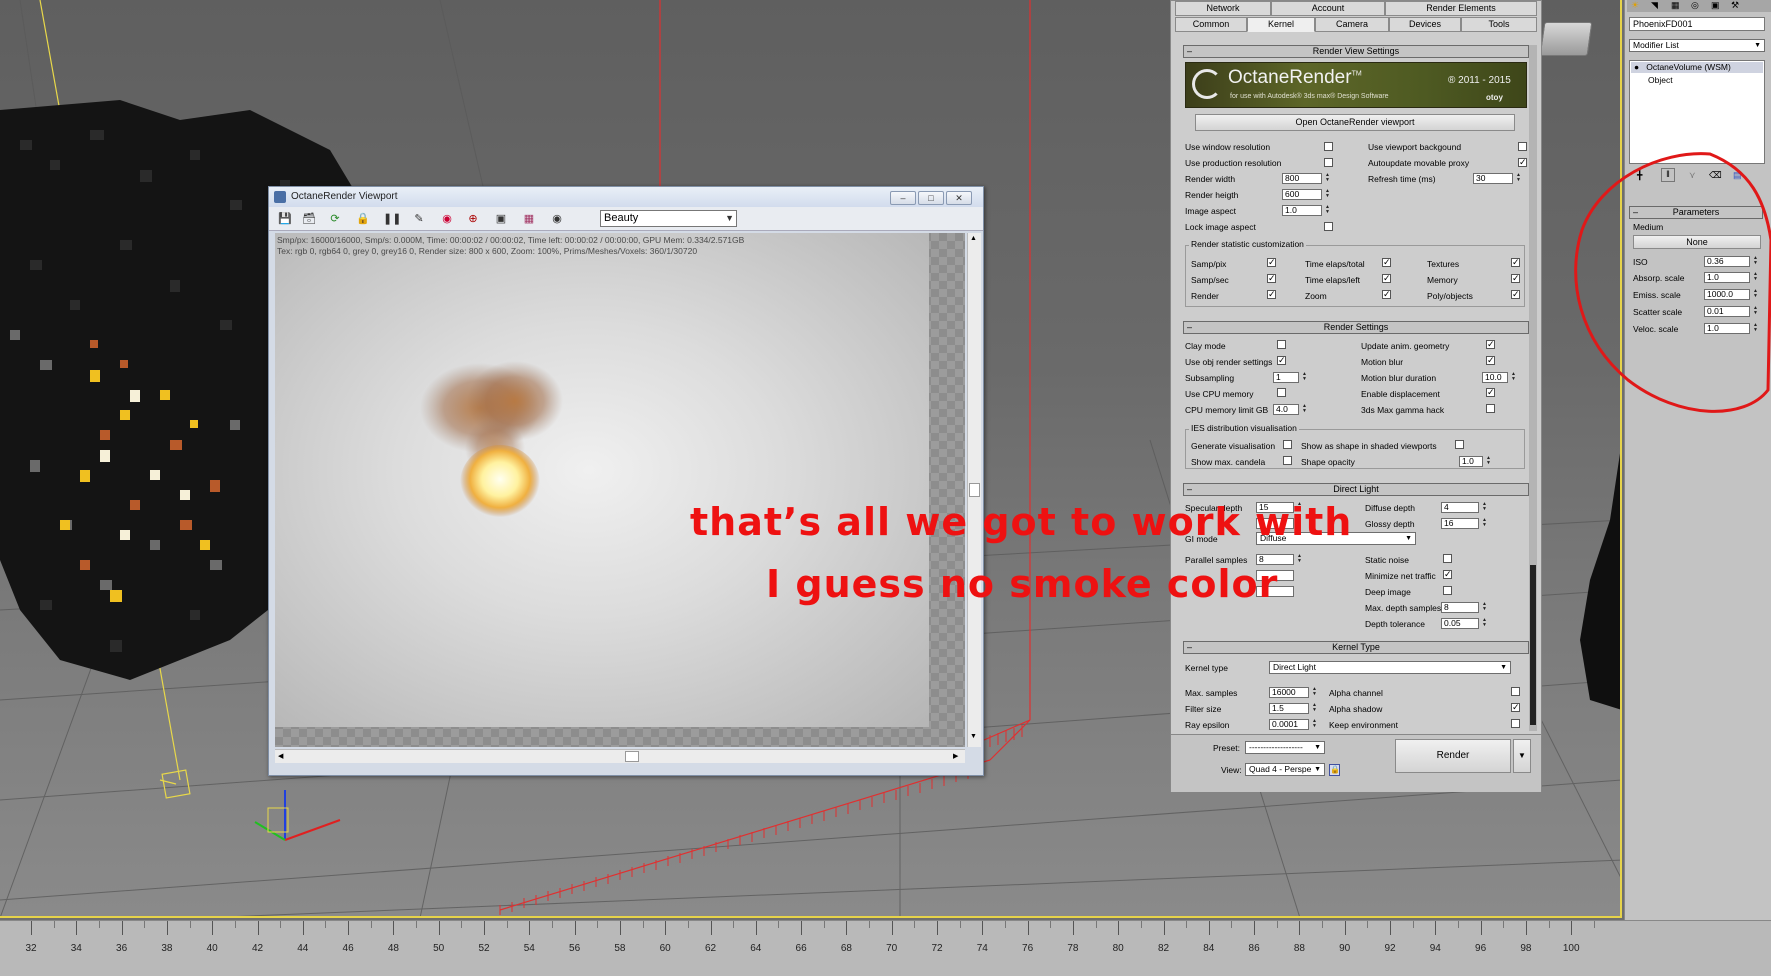 The width and height of the screenshot is (1771, 976). I want to click on viewcube, so click(1566, 39).